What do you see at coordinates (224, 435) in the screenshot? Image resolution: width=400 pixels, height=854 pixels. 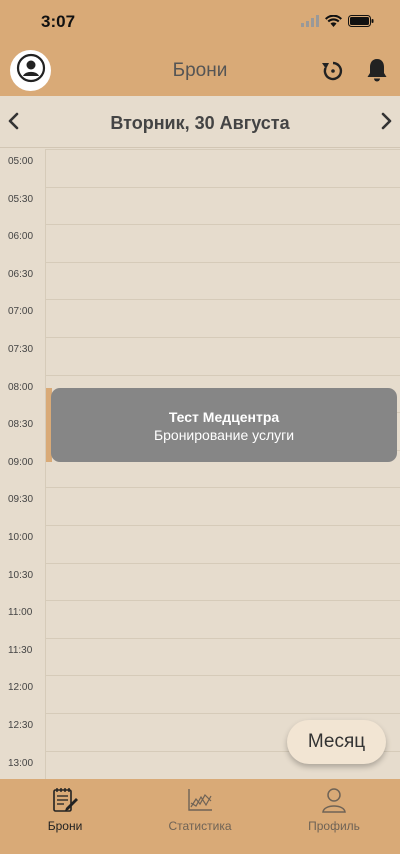 I see `event-subtitle: Бронирование услуги` at bounding box center [224, 435].